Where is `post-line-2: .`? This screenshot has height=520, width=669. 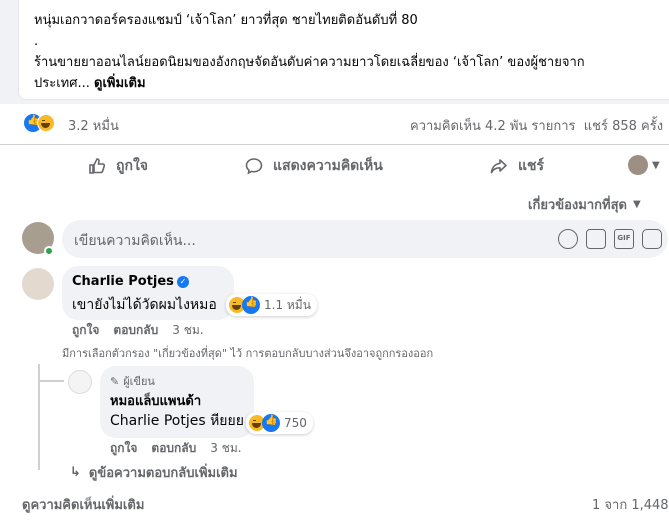 post-line-2: . is located at coordinates (36, 41).